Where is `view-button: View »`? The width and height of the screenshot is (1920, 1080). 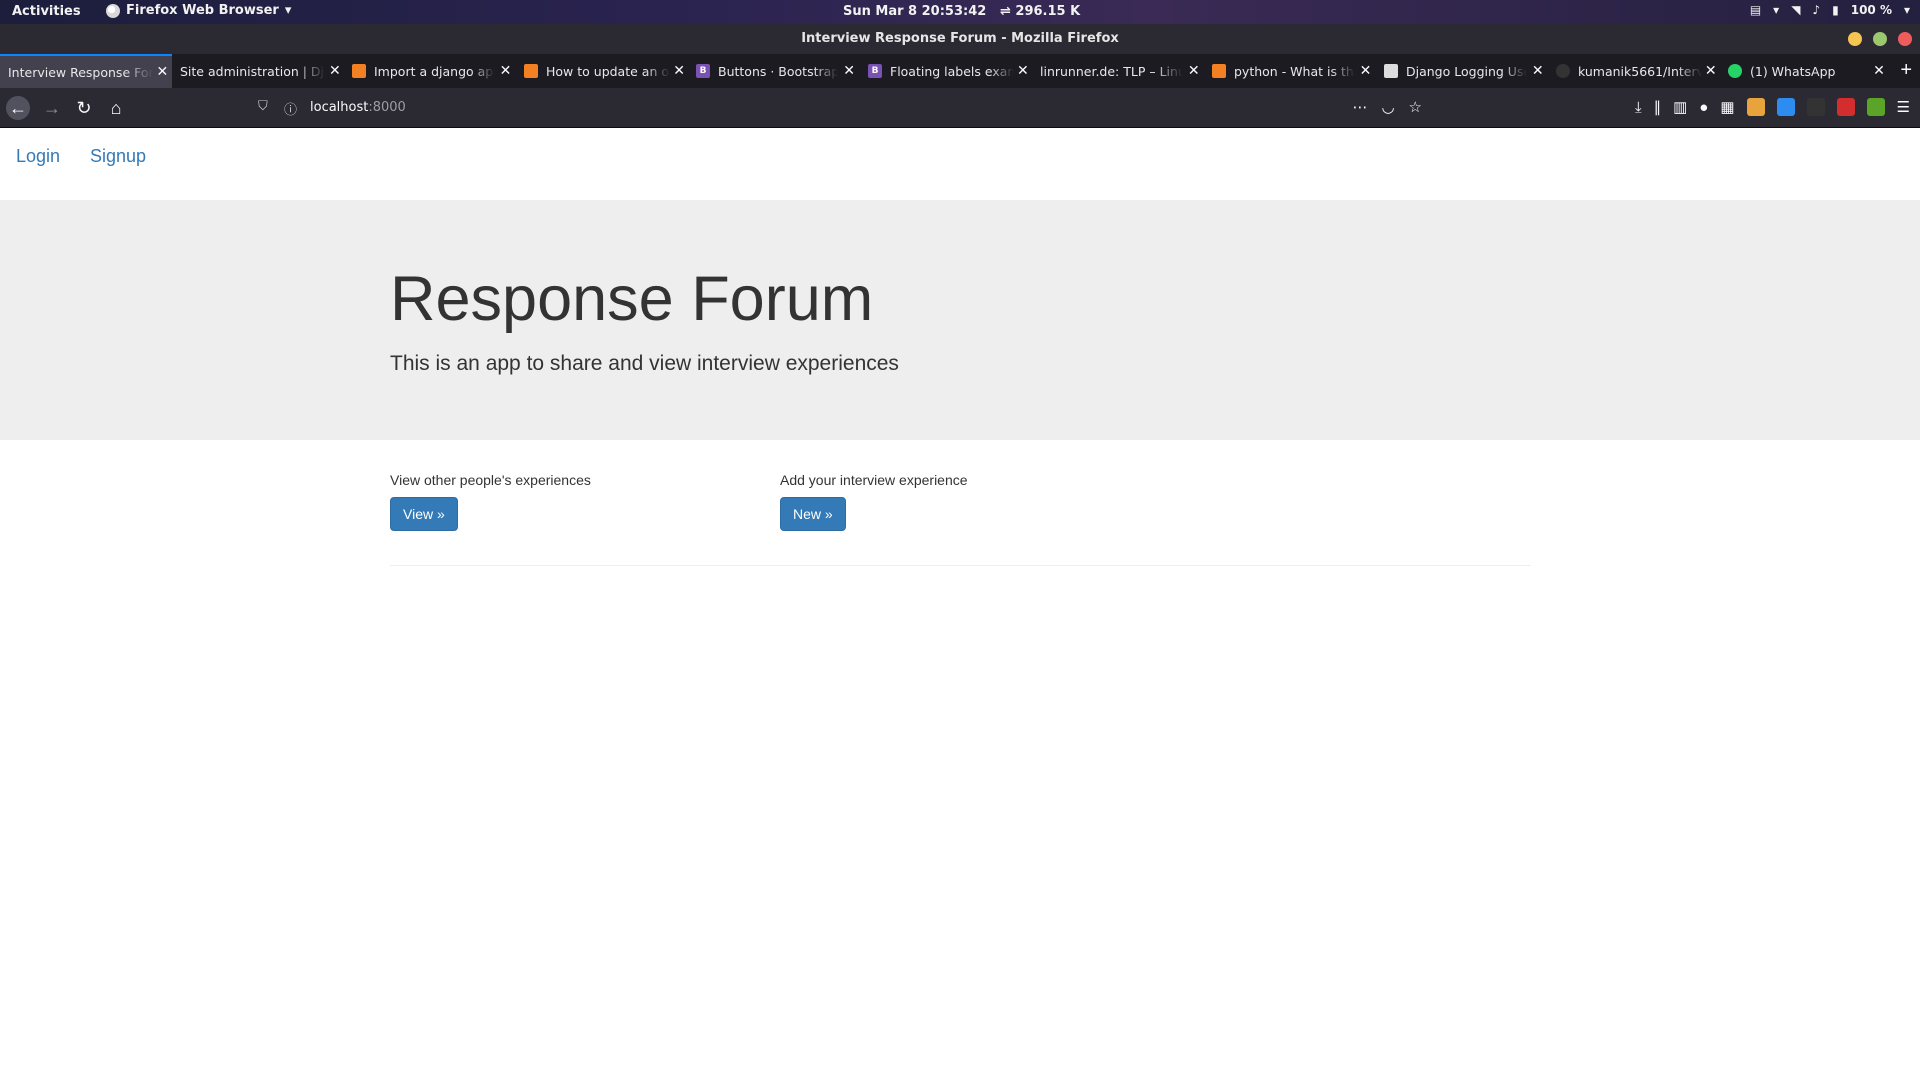 view-button: View » is located at coordinates (424, 514).